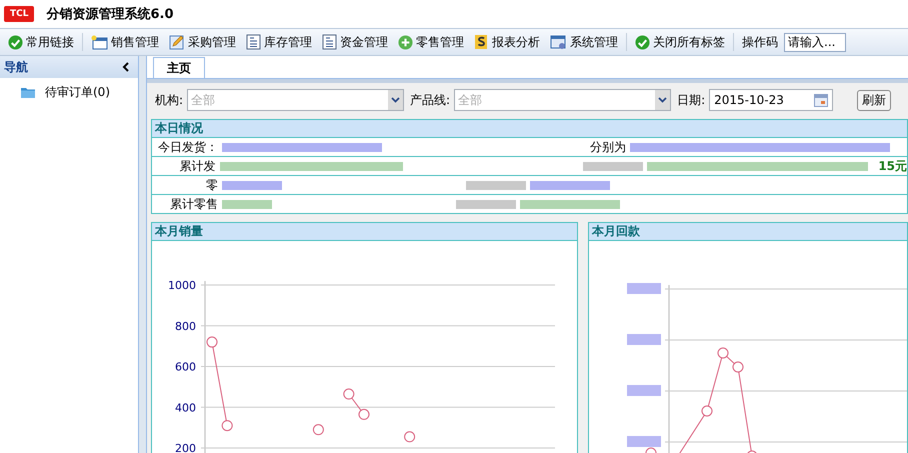 The height and width of the screenshot is (453, 908). What do you see at coordinates (41, 42) in the screenshot?
I see `toolbar-button: 常用链接` at bounding box center [41, 42].